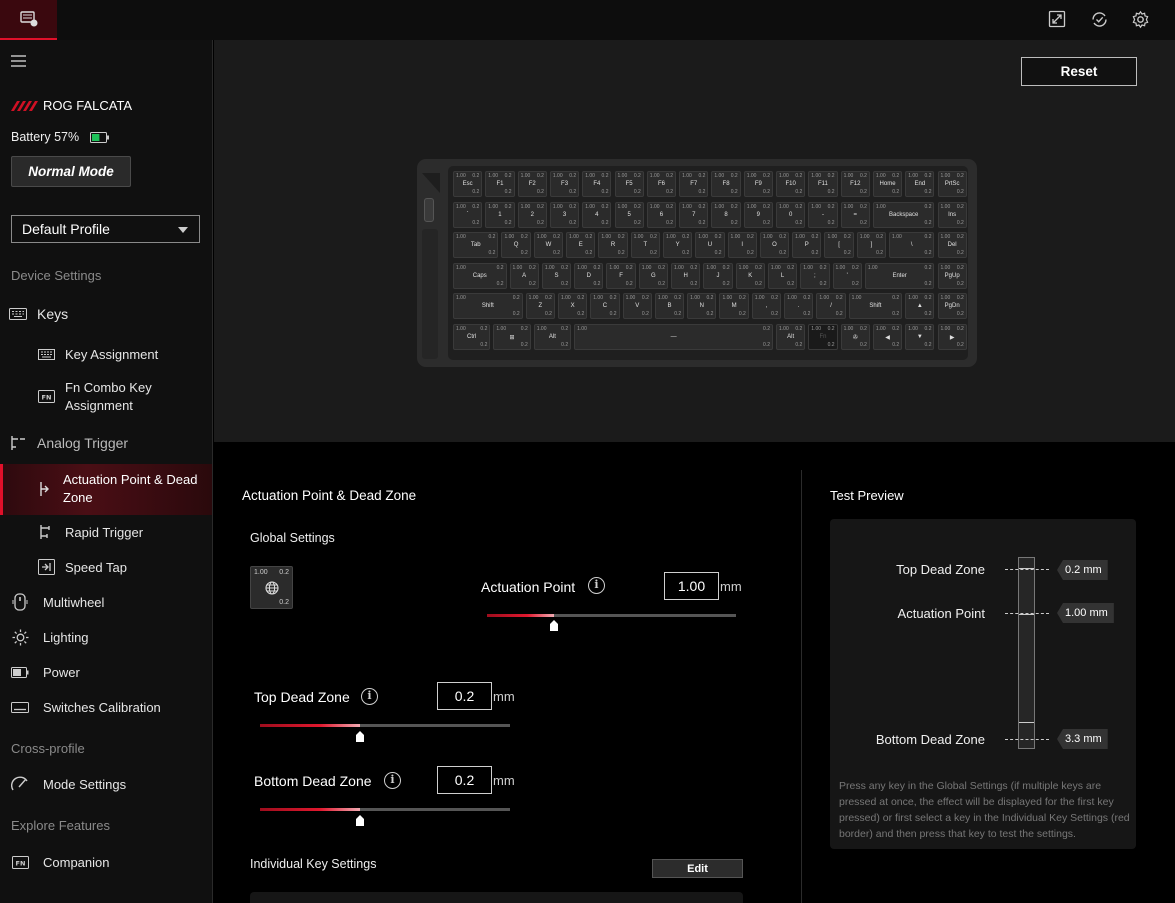 This screenshot has height=903, width=1175. What do you see at coordinates (831, 306) in the screenshot?
I see `keyboard-key: 1.00 0.2/0.2` at bounding box center [831, 306].